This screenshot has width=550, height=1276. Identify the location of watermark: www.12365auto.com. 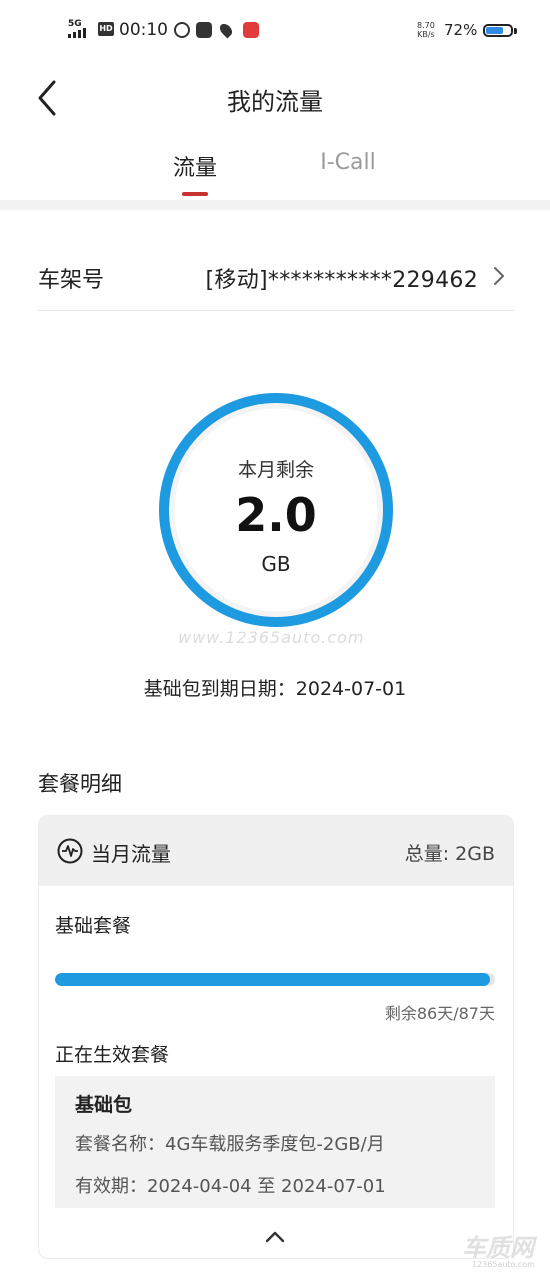
(271, 637).